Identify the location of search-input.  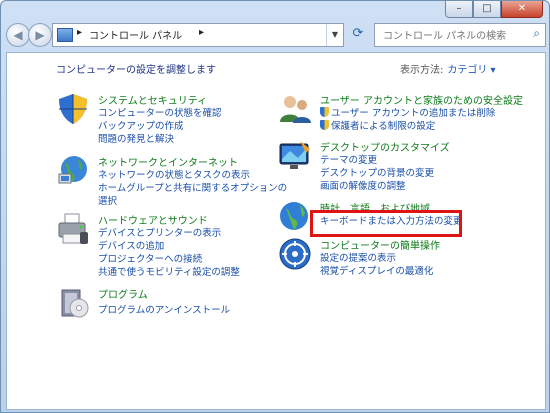
(453, 36).